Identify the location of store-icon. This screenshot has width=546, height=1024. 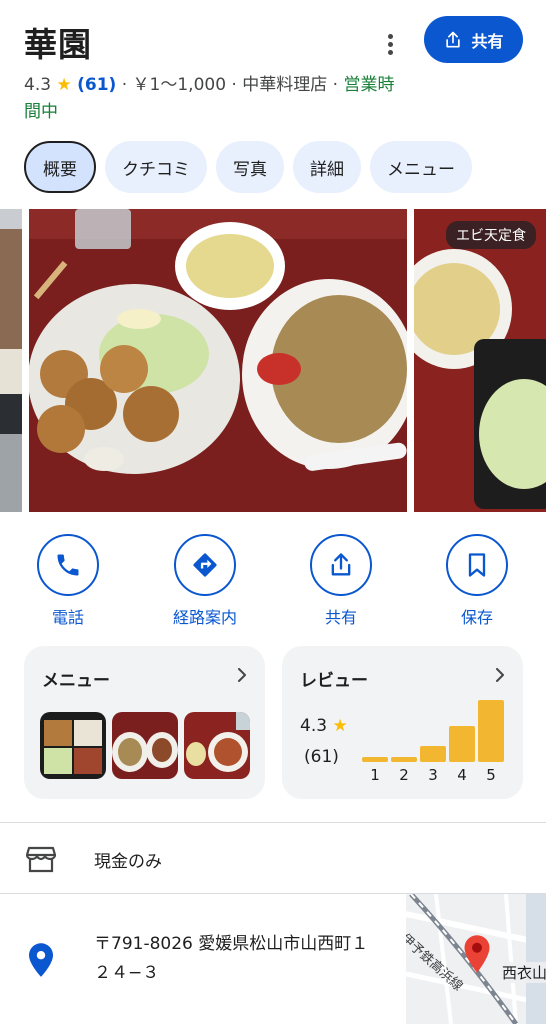
(41, 859).